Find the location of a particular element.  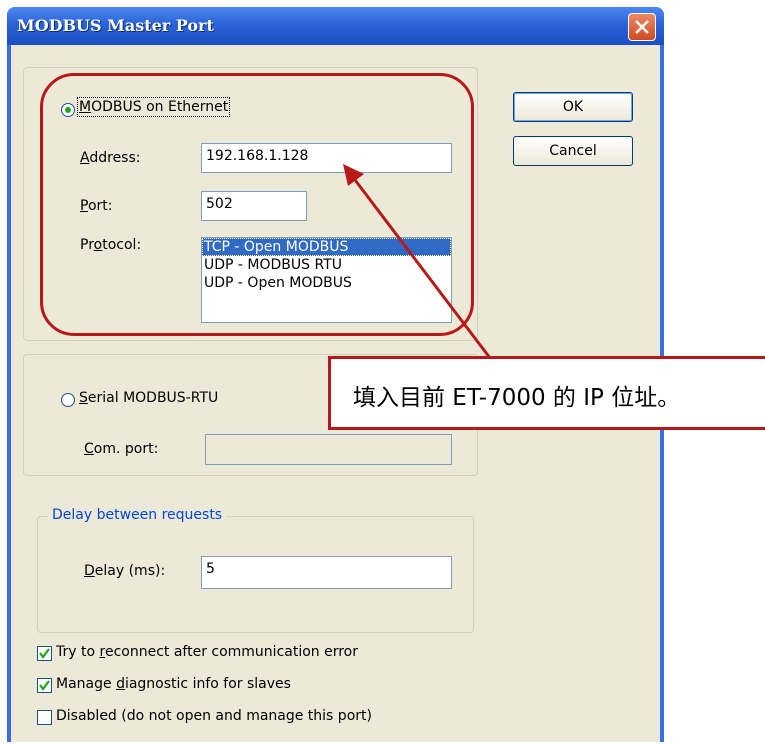

annotation-callout: 填入目前 ET-7000 的 IP 位址。 is located at coordinates (546, 393).